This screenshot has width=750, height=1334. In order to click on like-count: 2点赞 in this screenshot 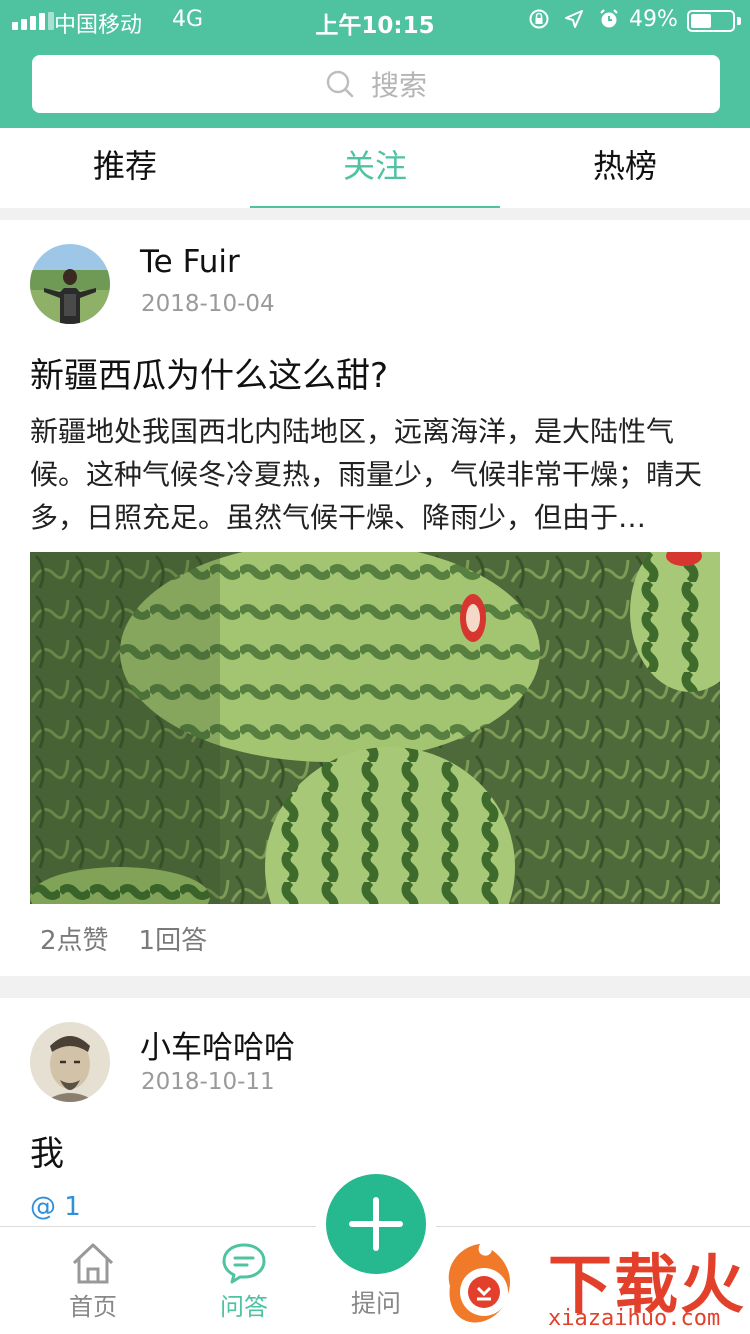, I will do `click(74, 938)`.